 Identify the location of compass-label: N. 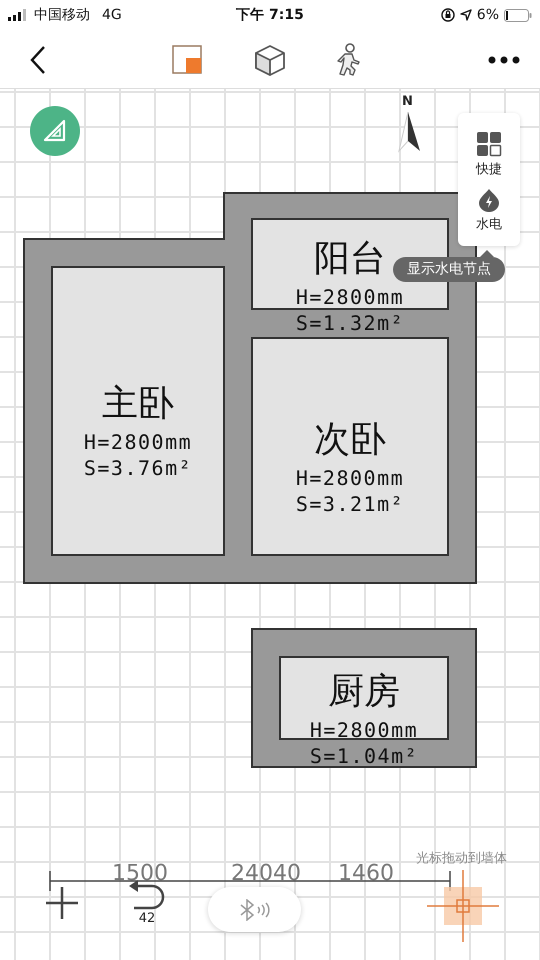
(407, 101).